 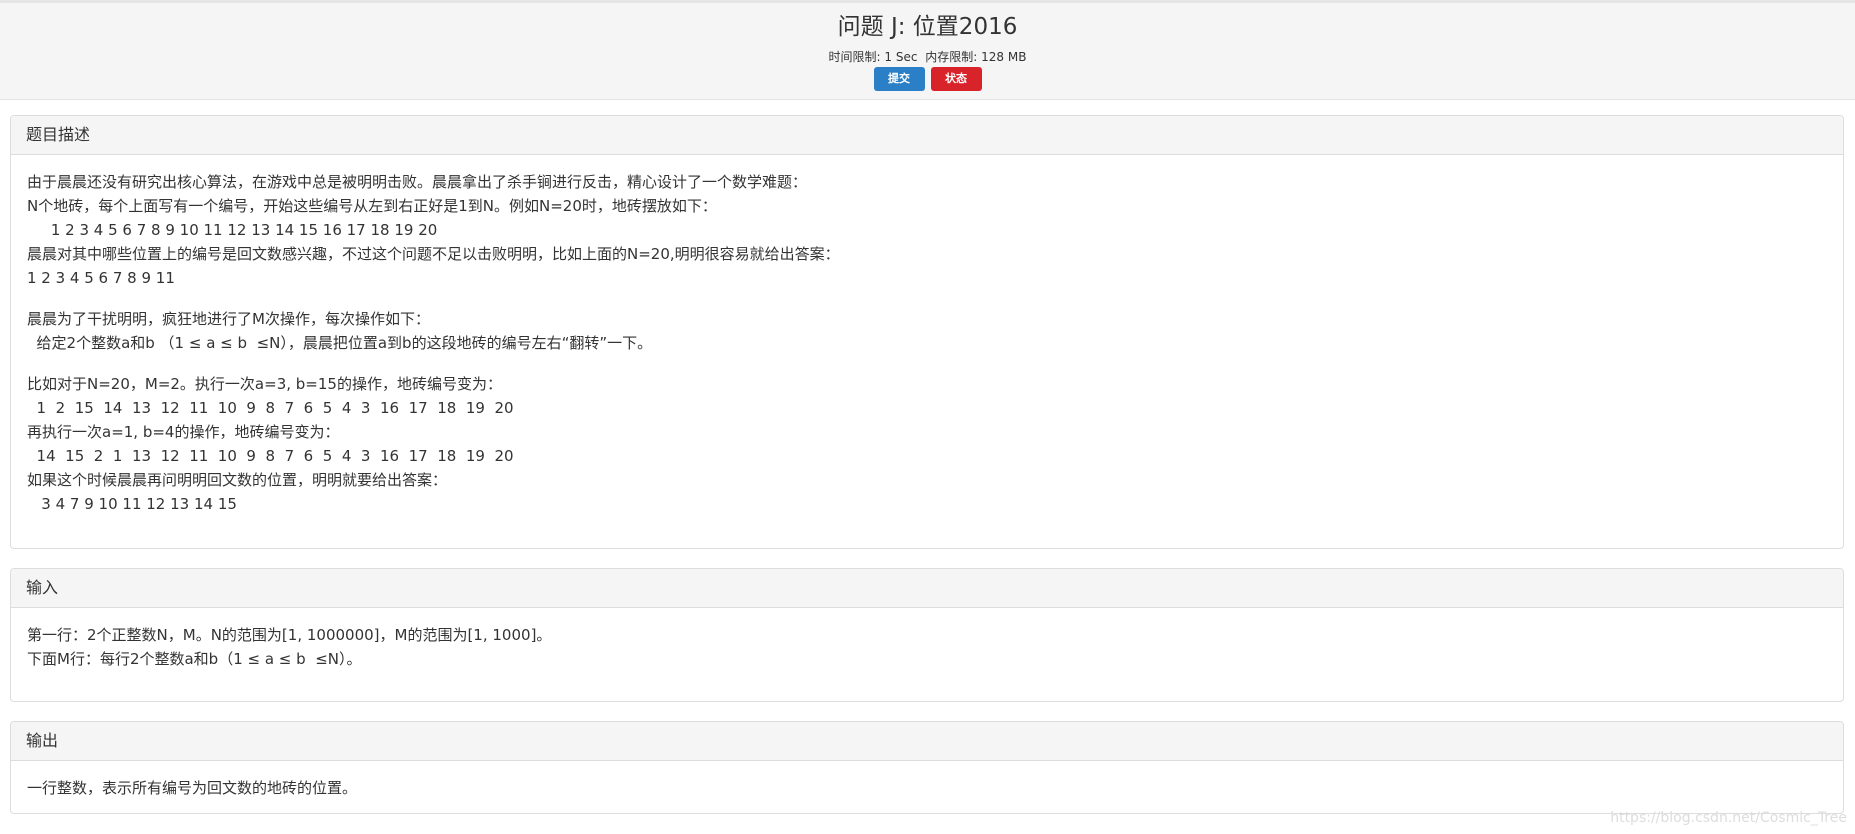 What do you see at coordinates (101, 278) in the screenshot?
I see `description-line: 1 2 3 4 5 6 7 8 9 11` at bounding box center [101, 278].